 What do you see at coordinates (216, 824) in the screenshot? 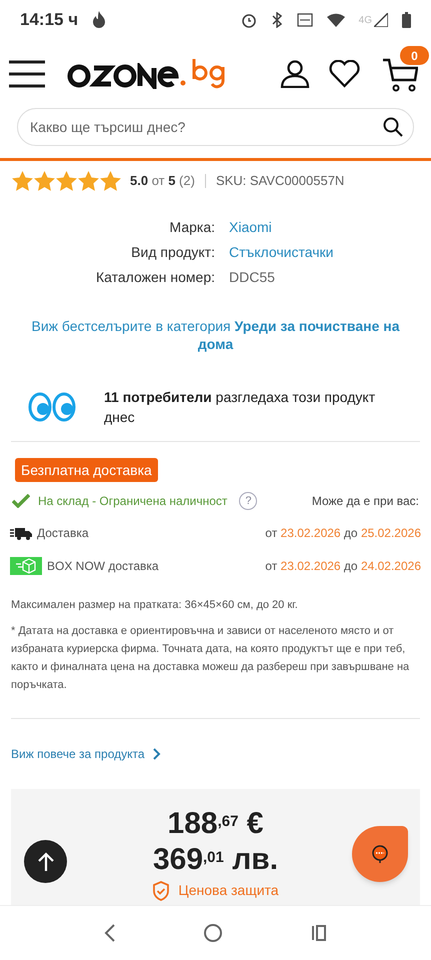
I see `price-eur: 188$^{,67}$ €` at bounding box center [216, 824].